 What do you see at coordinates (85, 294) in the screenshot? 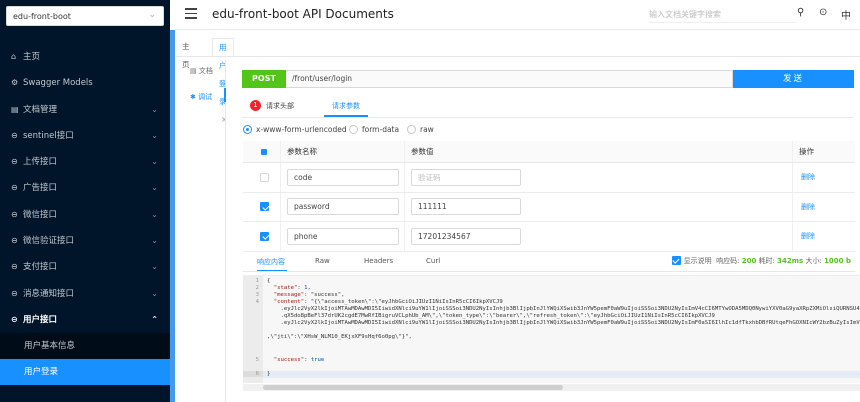
I see `sidebar-item: ⊖ 消息通知接口 ⌄` at bounding box center [85, 294].